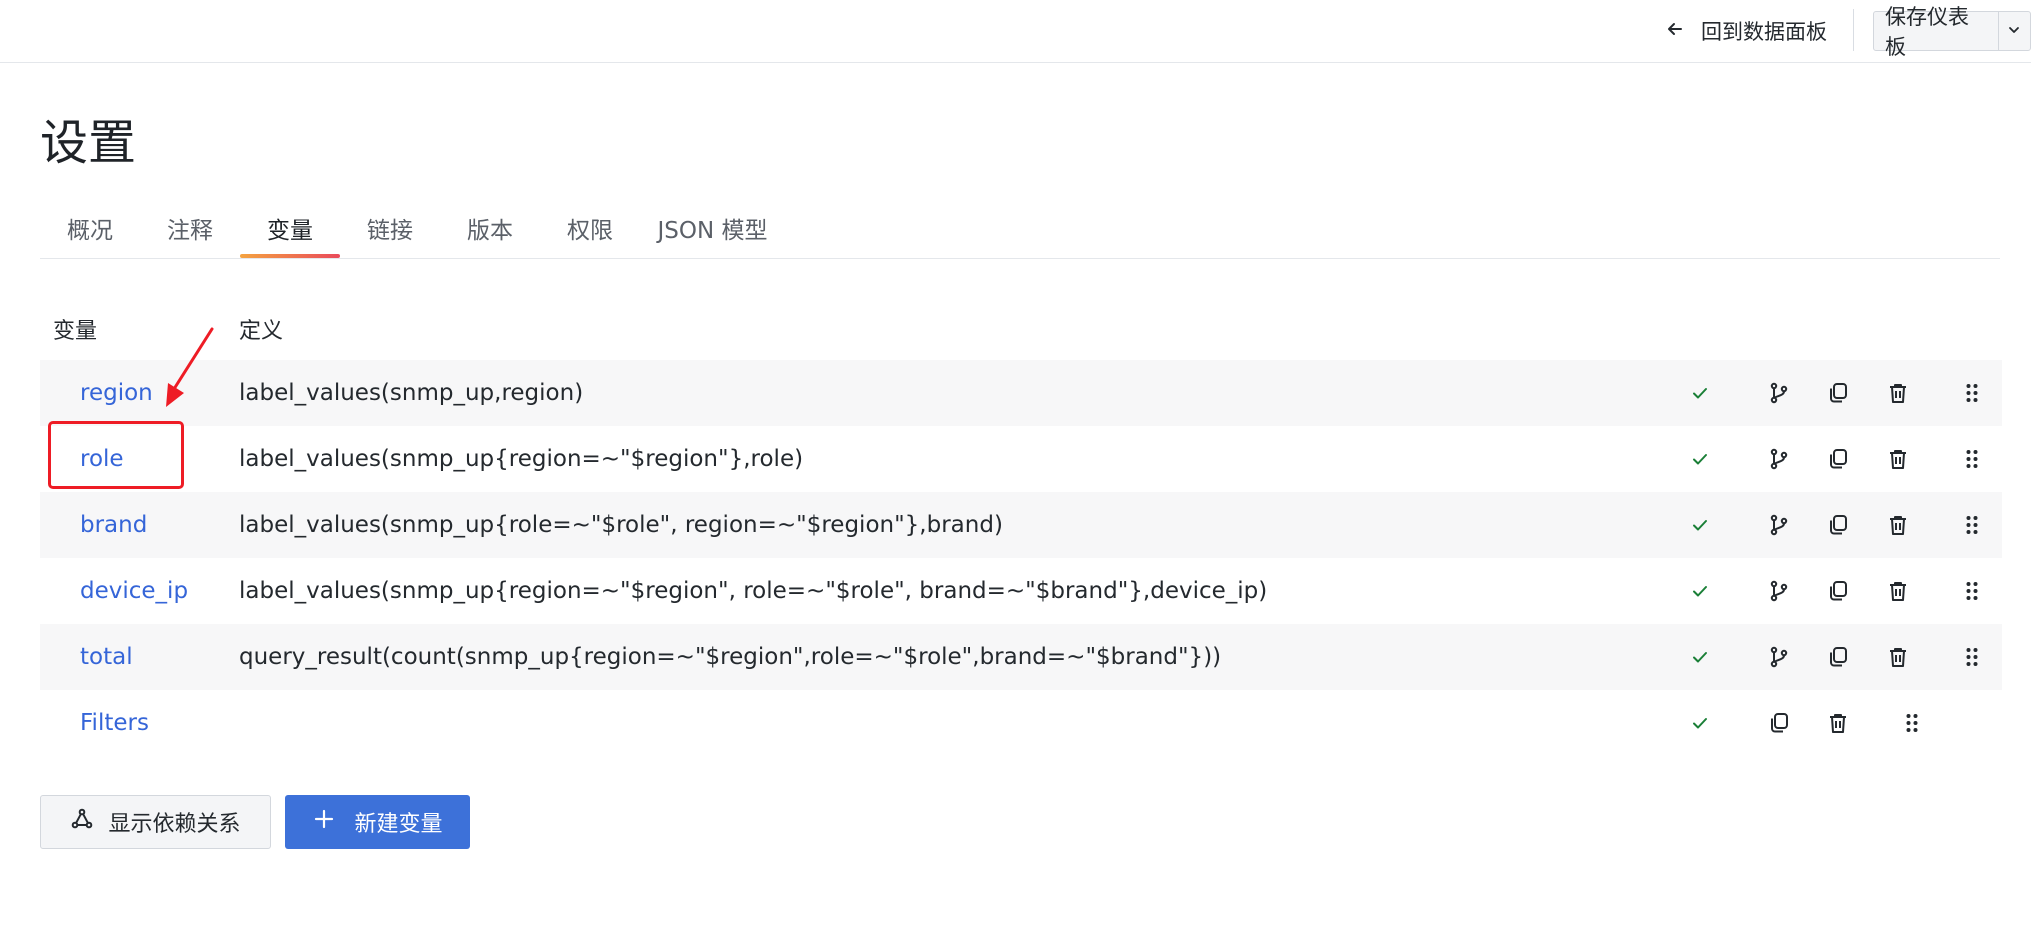  Describe the element at coordinates (75, 331) in the screenshot. I see `column-header-variable: 变量` at that location.